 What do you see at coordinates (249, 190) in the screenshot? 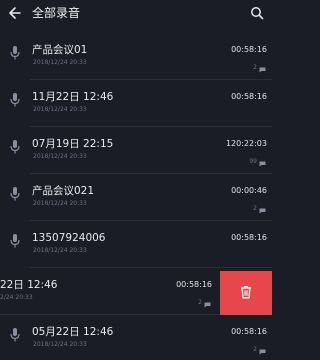
I see `recording-duration: 00:00:46` at bounding box center [249, 190].